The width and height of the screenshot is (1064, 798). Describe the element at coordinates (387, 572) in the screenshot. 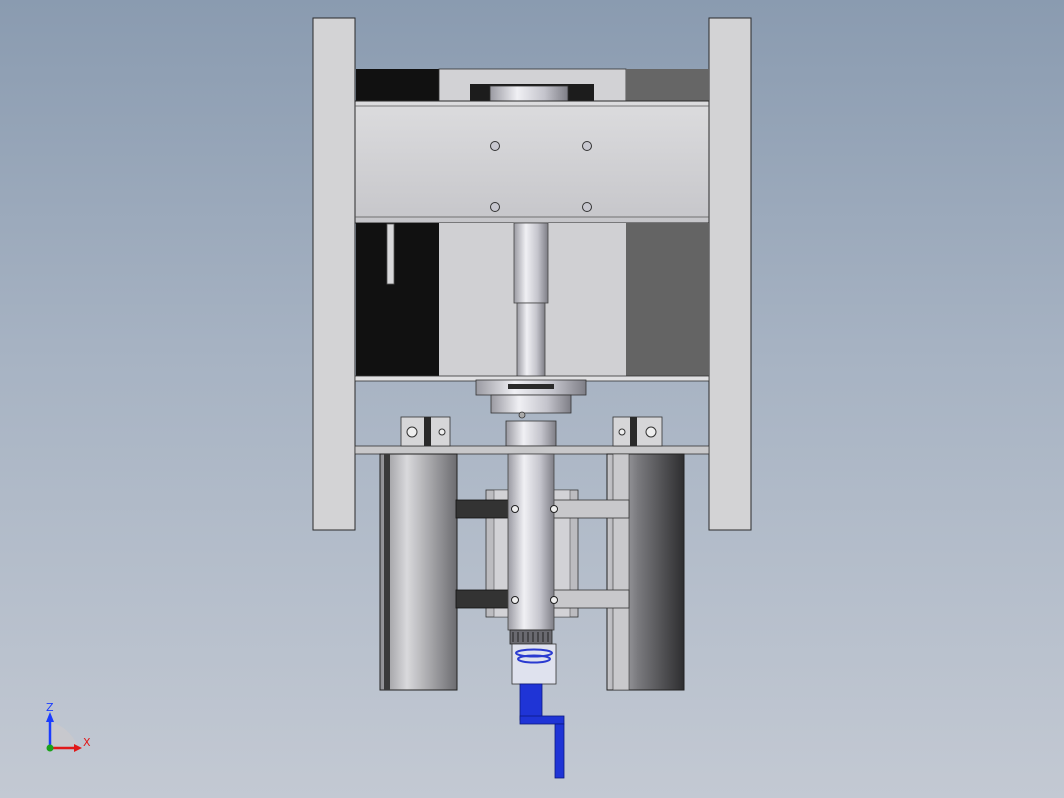

I see `cylinder-left-rail` at that location.